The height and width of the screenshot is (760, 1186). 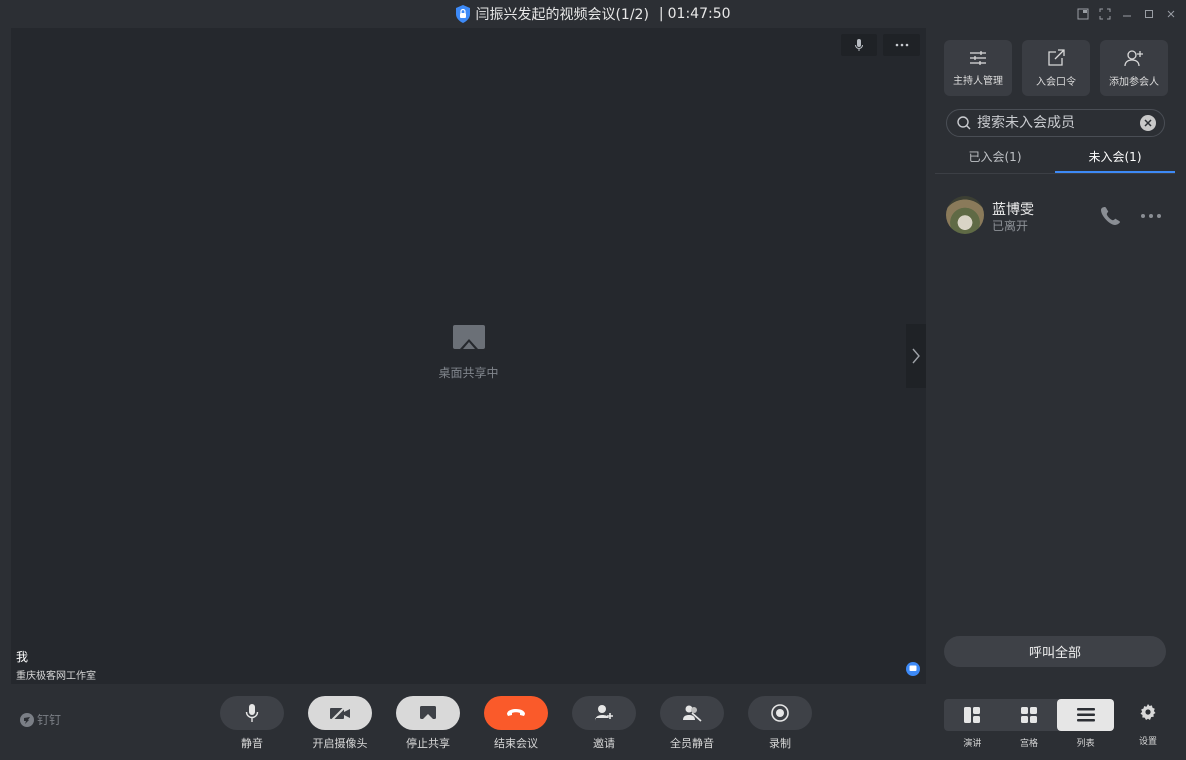 I want to click on camera-button: 开启摄像头, so click(x=340, y=723).